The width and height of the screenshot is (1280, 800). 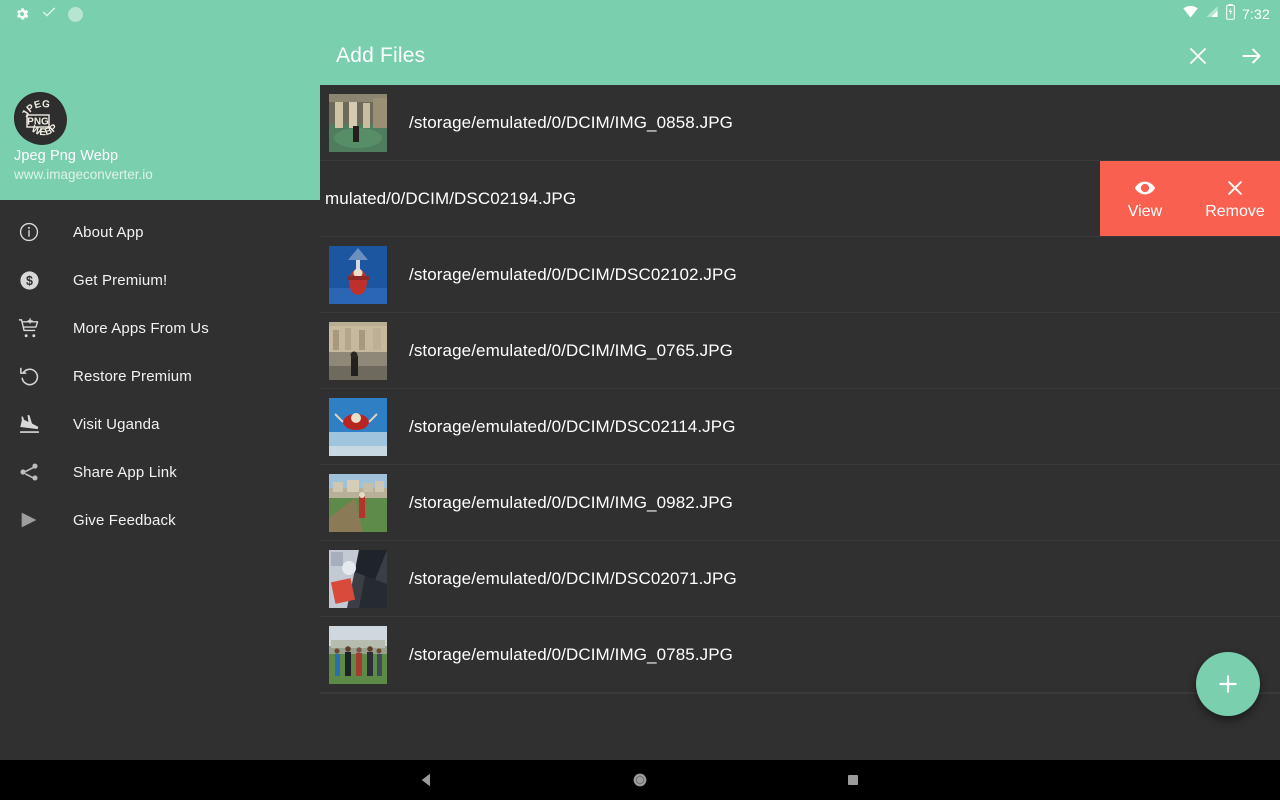 I want to click on remove-button: Remove, so click(x=1235, y=199).